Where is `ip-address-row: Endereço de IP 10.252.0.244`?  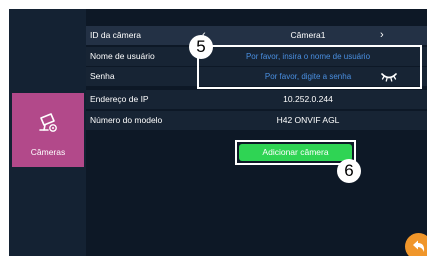 ip-address-row: Endereço de IP 10.252.0.244 is located at coordinates (256, 99).